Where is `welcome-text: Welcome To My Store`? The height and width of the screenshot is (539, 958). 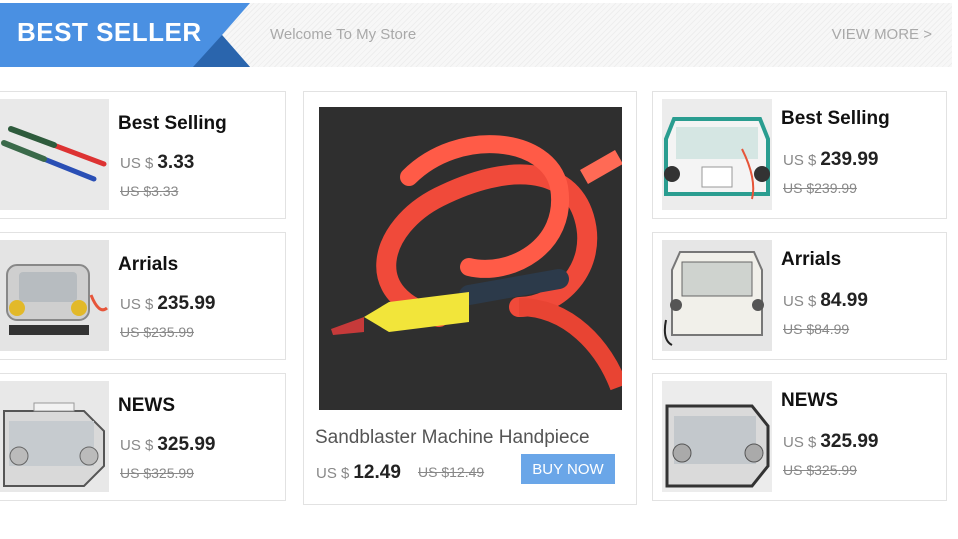
welcome-text: Welcome To My Store is located at coordinates (343, 34).